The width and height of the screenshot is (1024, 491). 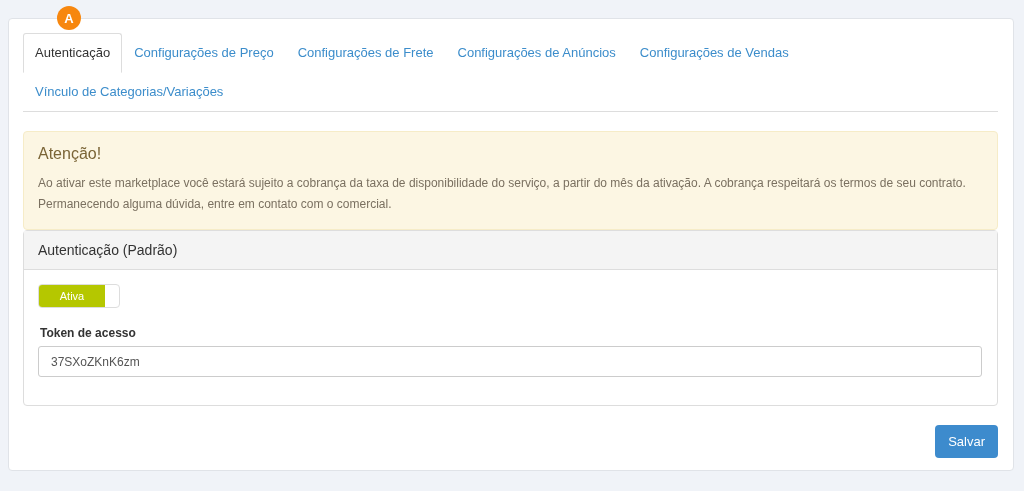 What do you see at coordinates (73, 53) in the screenshot?
I see `tab: Autenticação` at bounding box center [73, 53].